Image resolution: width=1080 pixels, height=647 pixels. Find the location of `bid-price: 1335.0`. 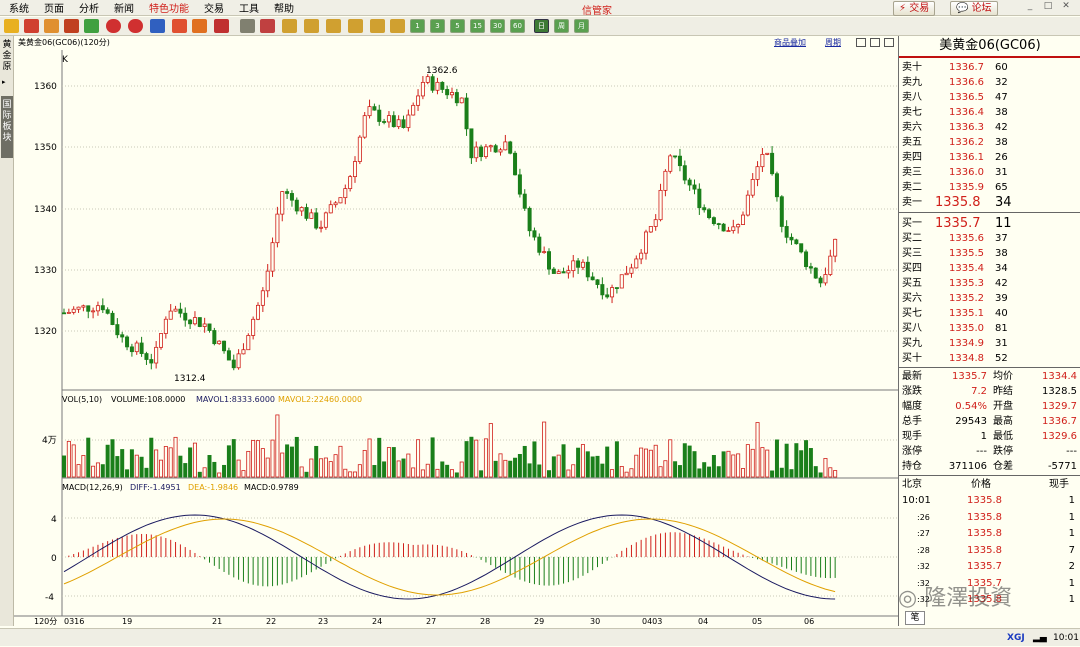

bid-price: 1335.0 is located at coordinates (966, 328).